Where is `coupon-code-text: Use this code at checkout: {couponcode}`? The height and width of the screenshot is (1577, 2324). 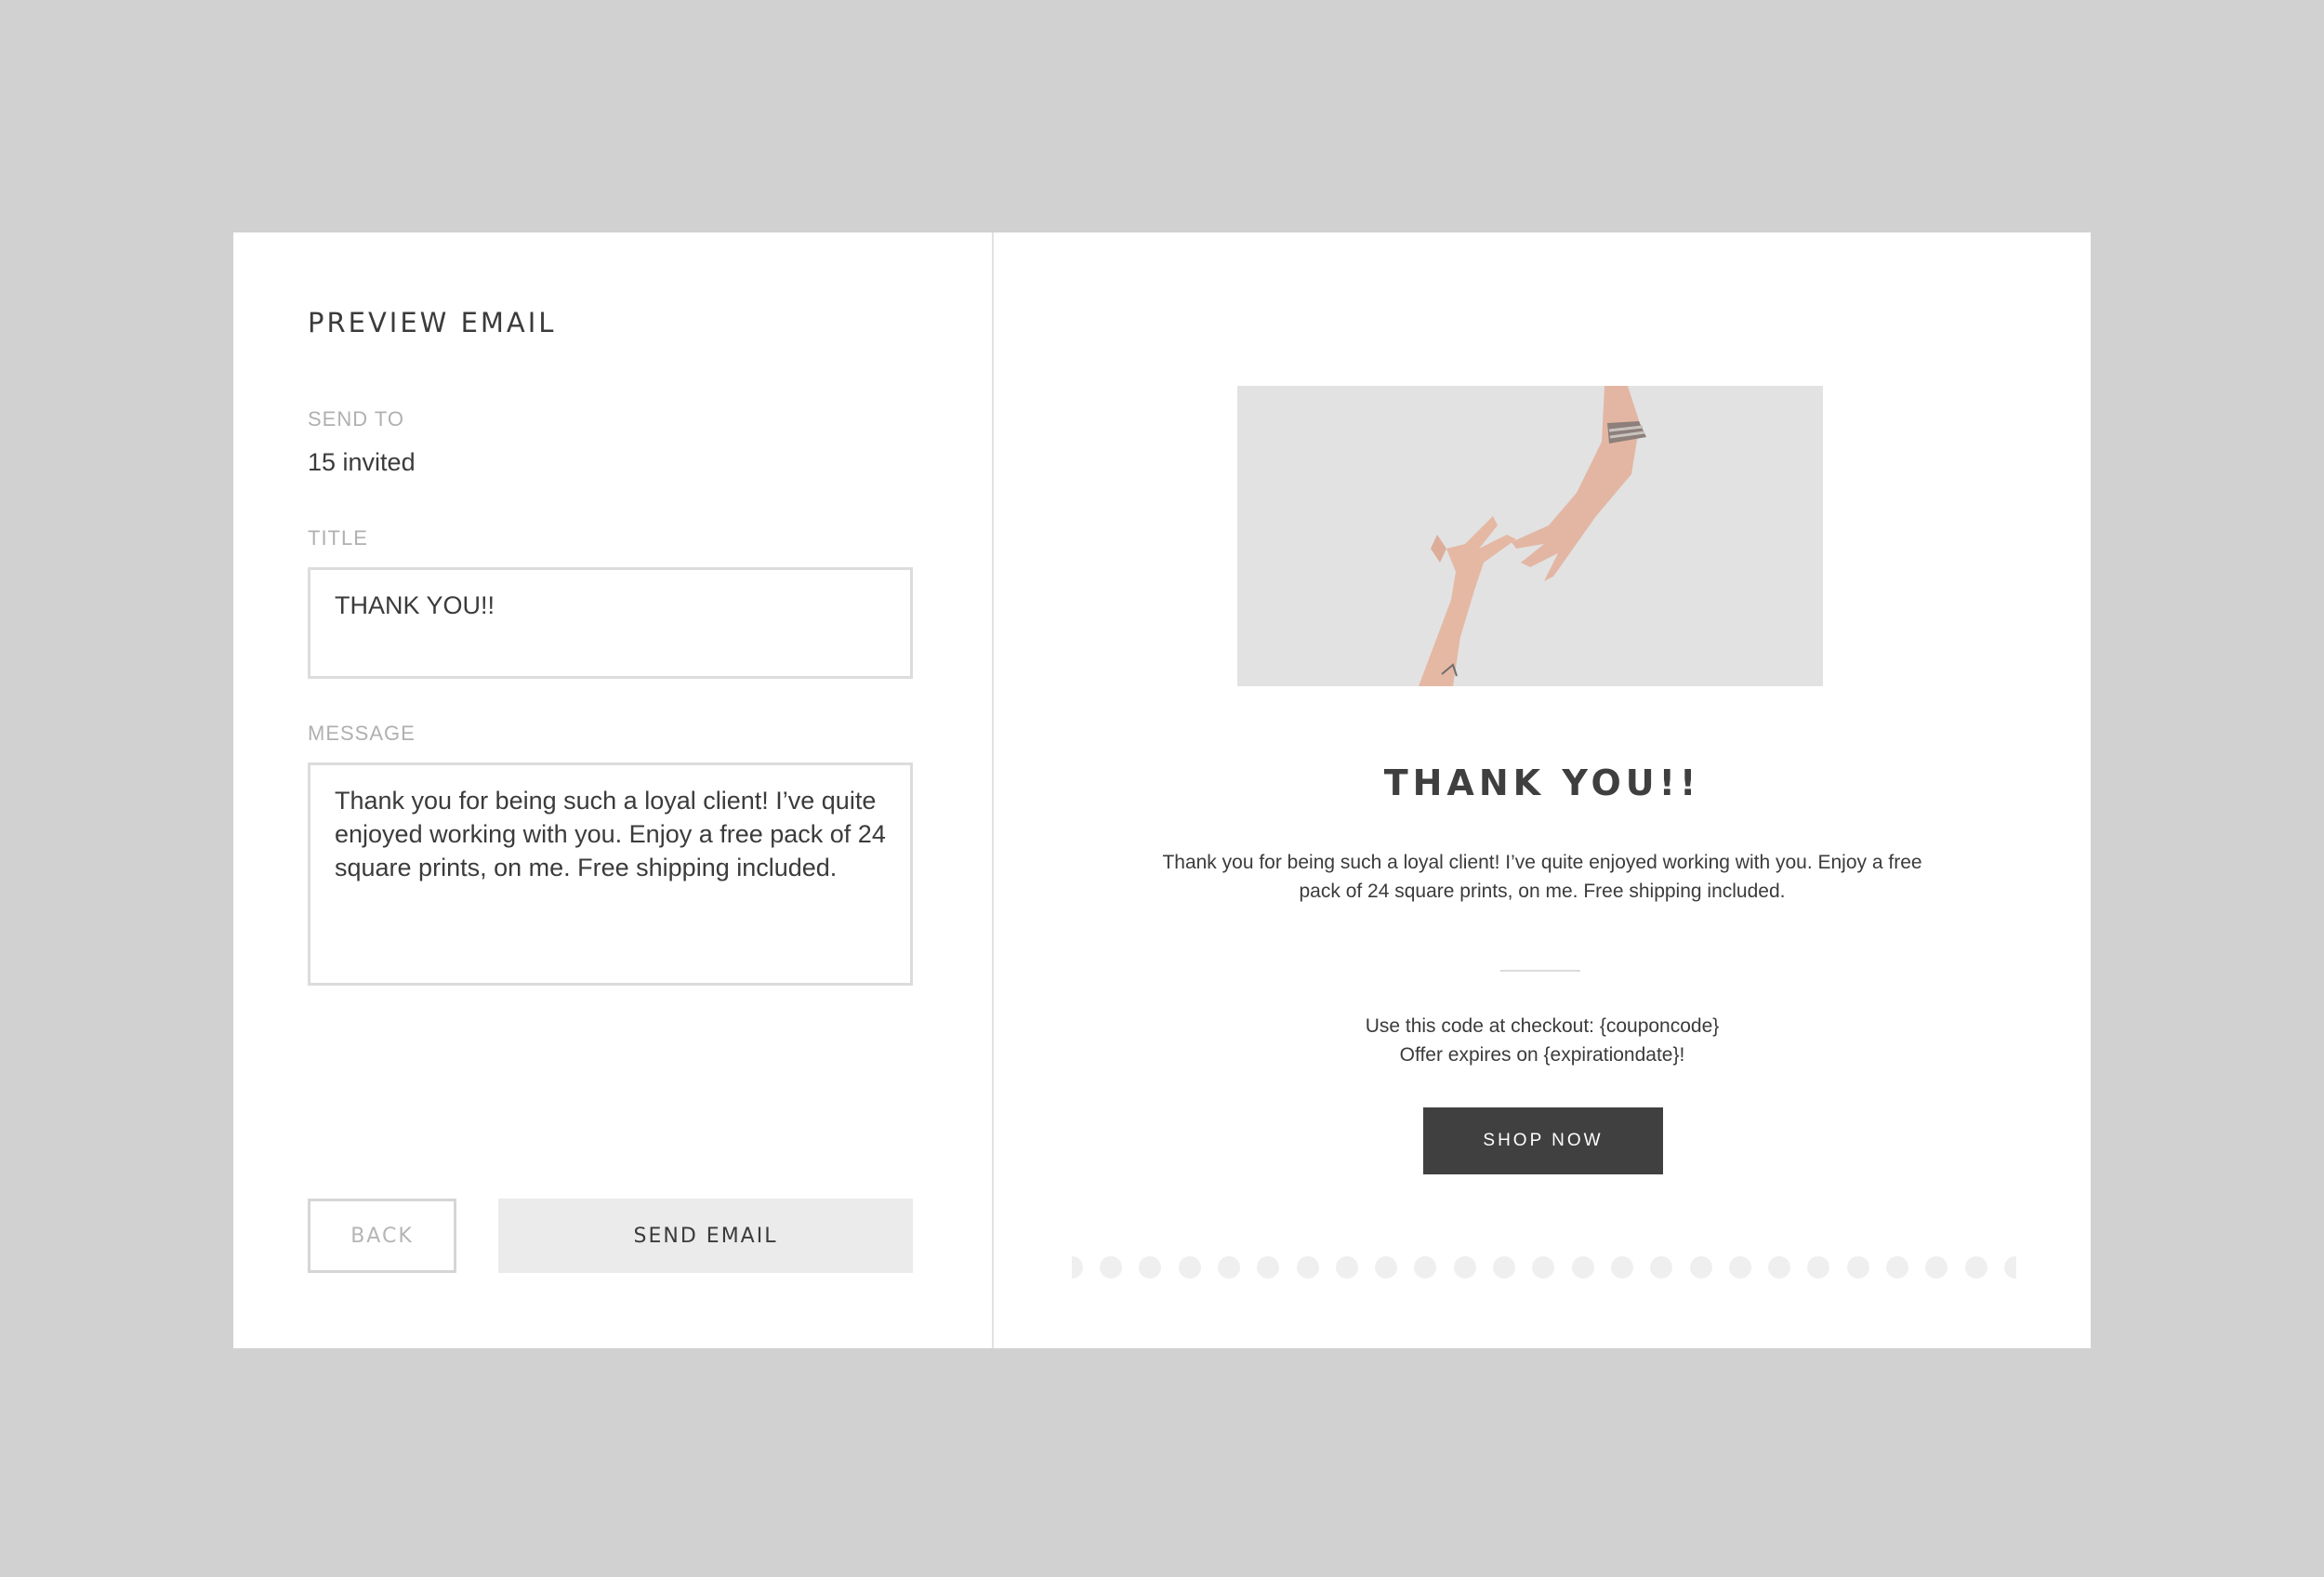 coupon-code-text: Use this code at checkout: {couponcode} is located at coordinates (1542, 1026).